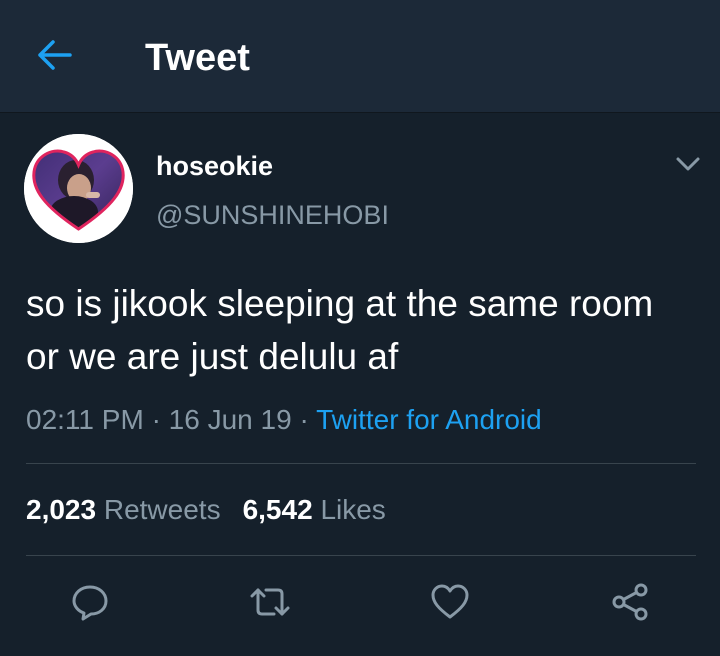 The width and height of the screenshot is (720, 656). I want to click on more-options-button, so click(688, 166).